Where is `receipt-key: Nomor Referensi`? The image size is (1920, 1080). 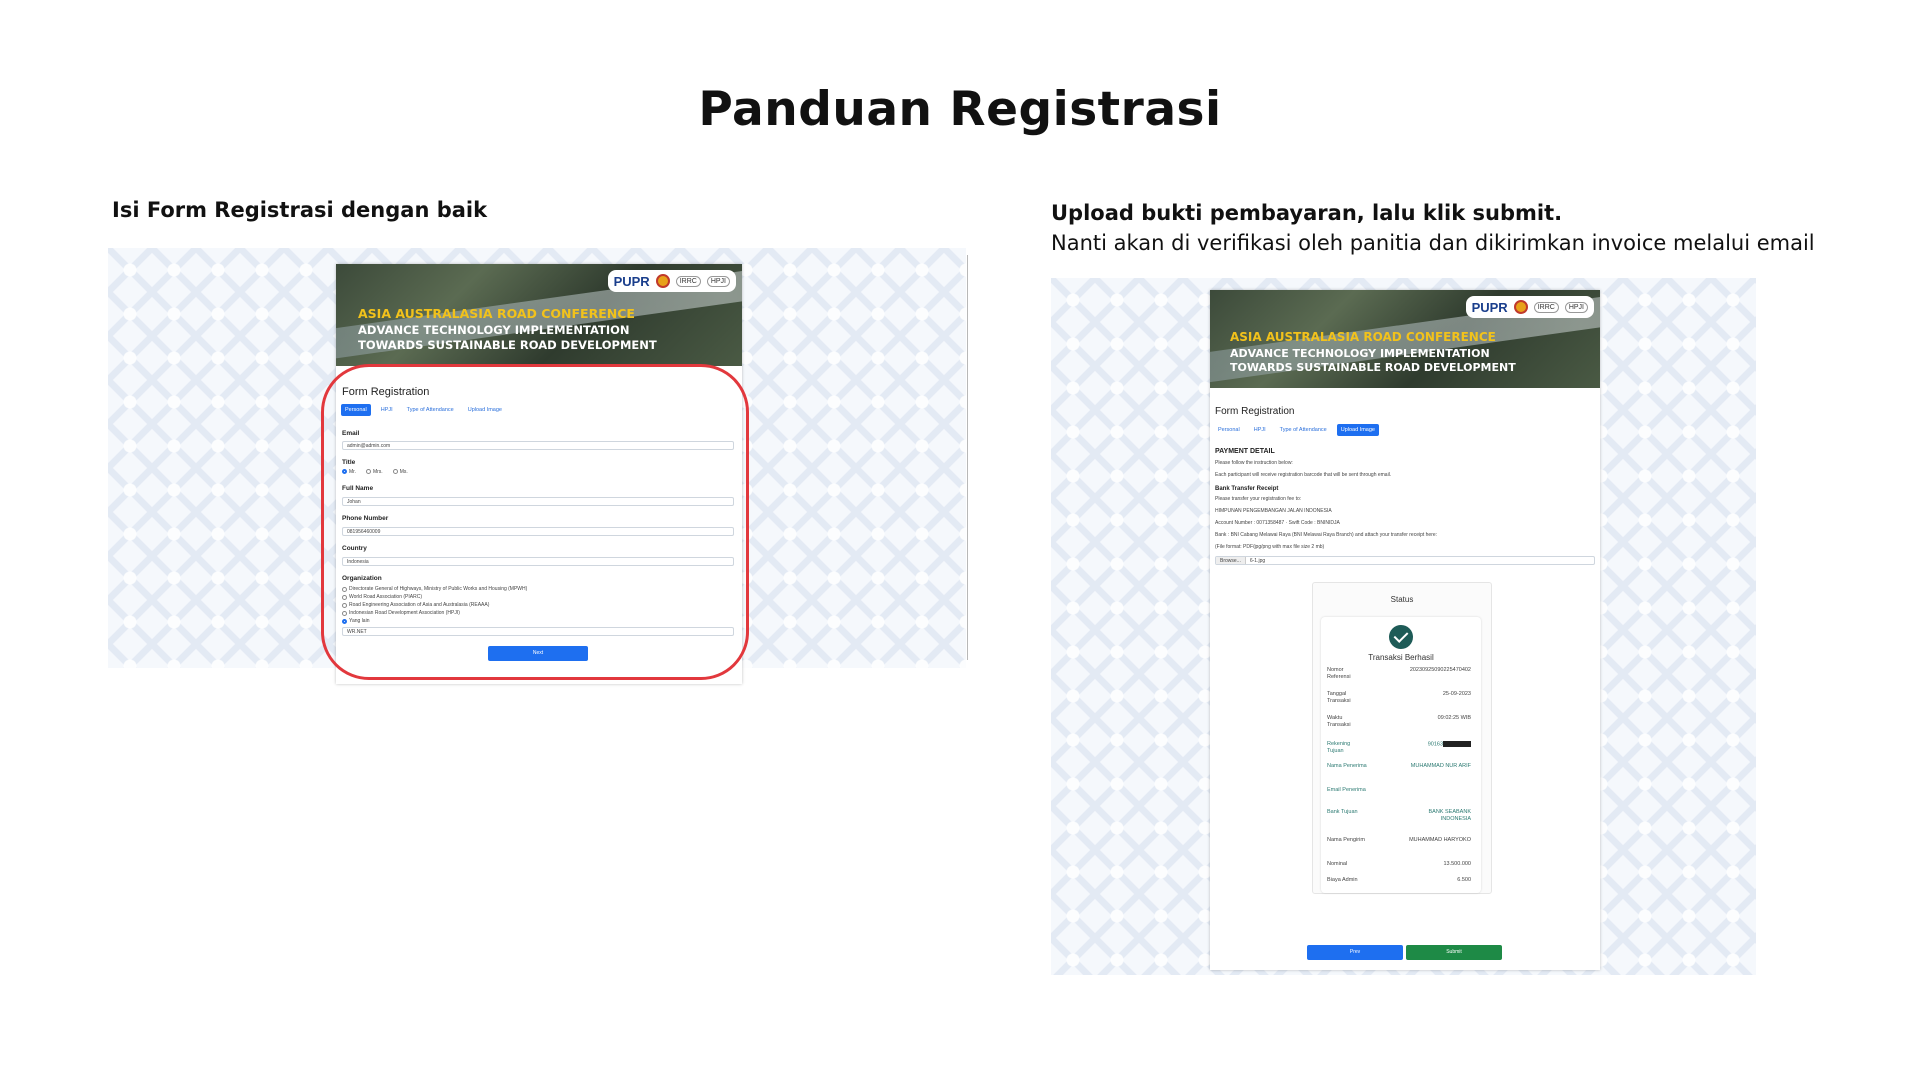
receipt-key: Nomor Referensi is located at coordinates (1339, 673).